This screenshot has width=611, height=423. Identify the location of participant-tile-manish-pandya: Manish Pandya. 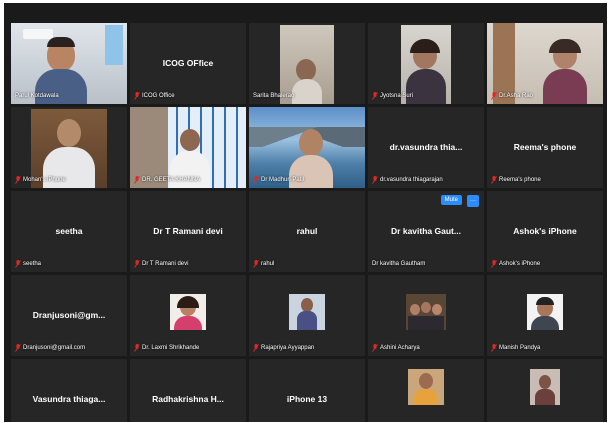
(545, 315).